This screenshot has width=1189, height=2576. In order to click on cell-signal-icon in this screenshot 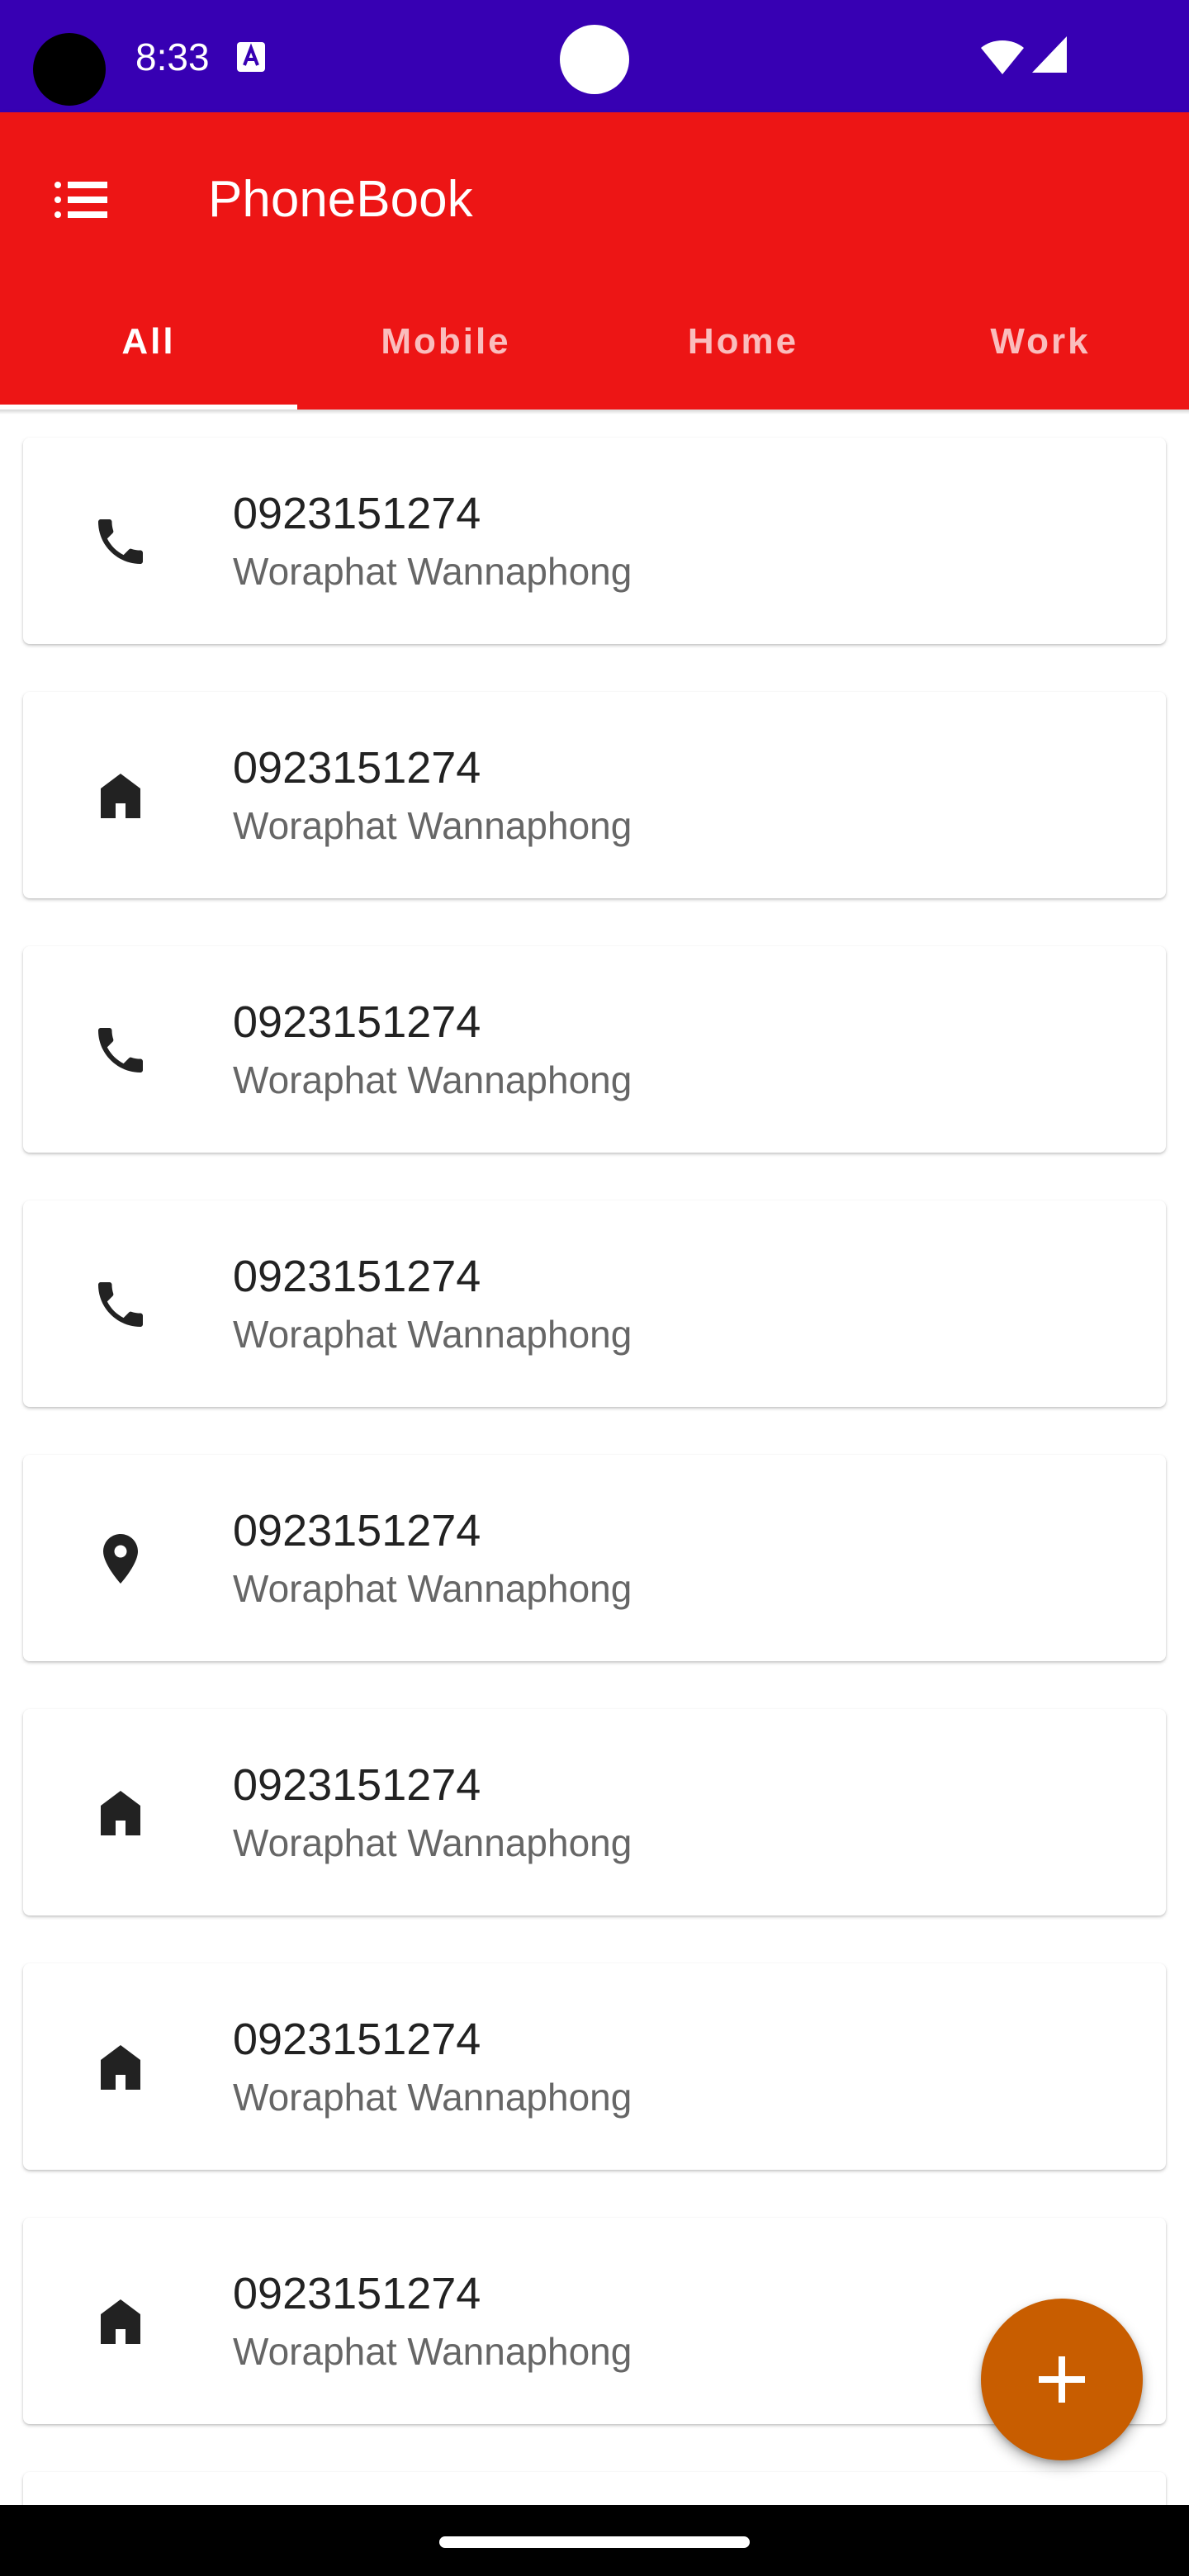, I will do `click(1049, 54)`.